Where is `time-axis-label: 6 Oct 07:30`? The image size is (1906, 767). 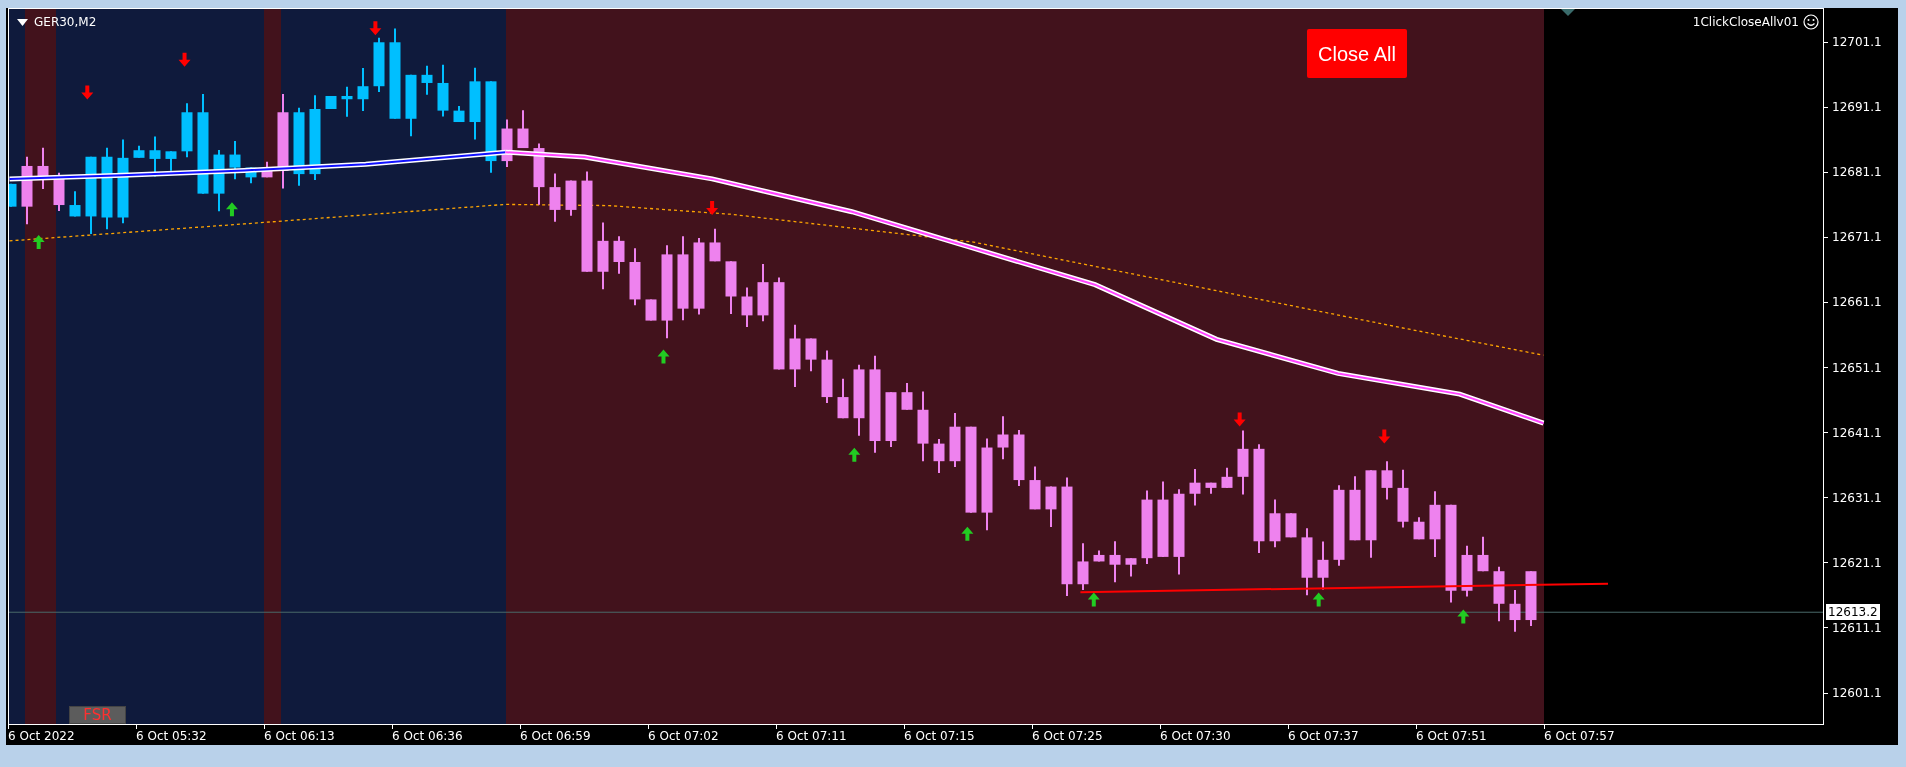
time-axis-label: 6 Oct 07:30 is located at coordinates (1195, 736).